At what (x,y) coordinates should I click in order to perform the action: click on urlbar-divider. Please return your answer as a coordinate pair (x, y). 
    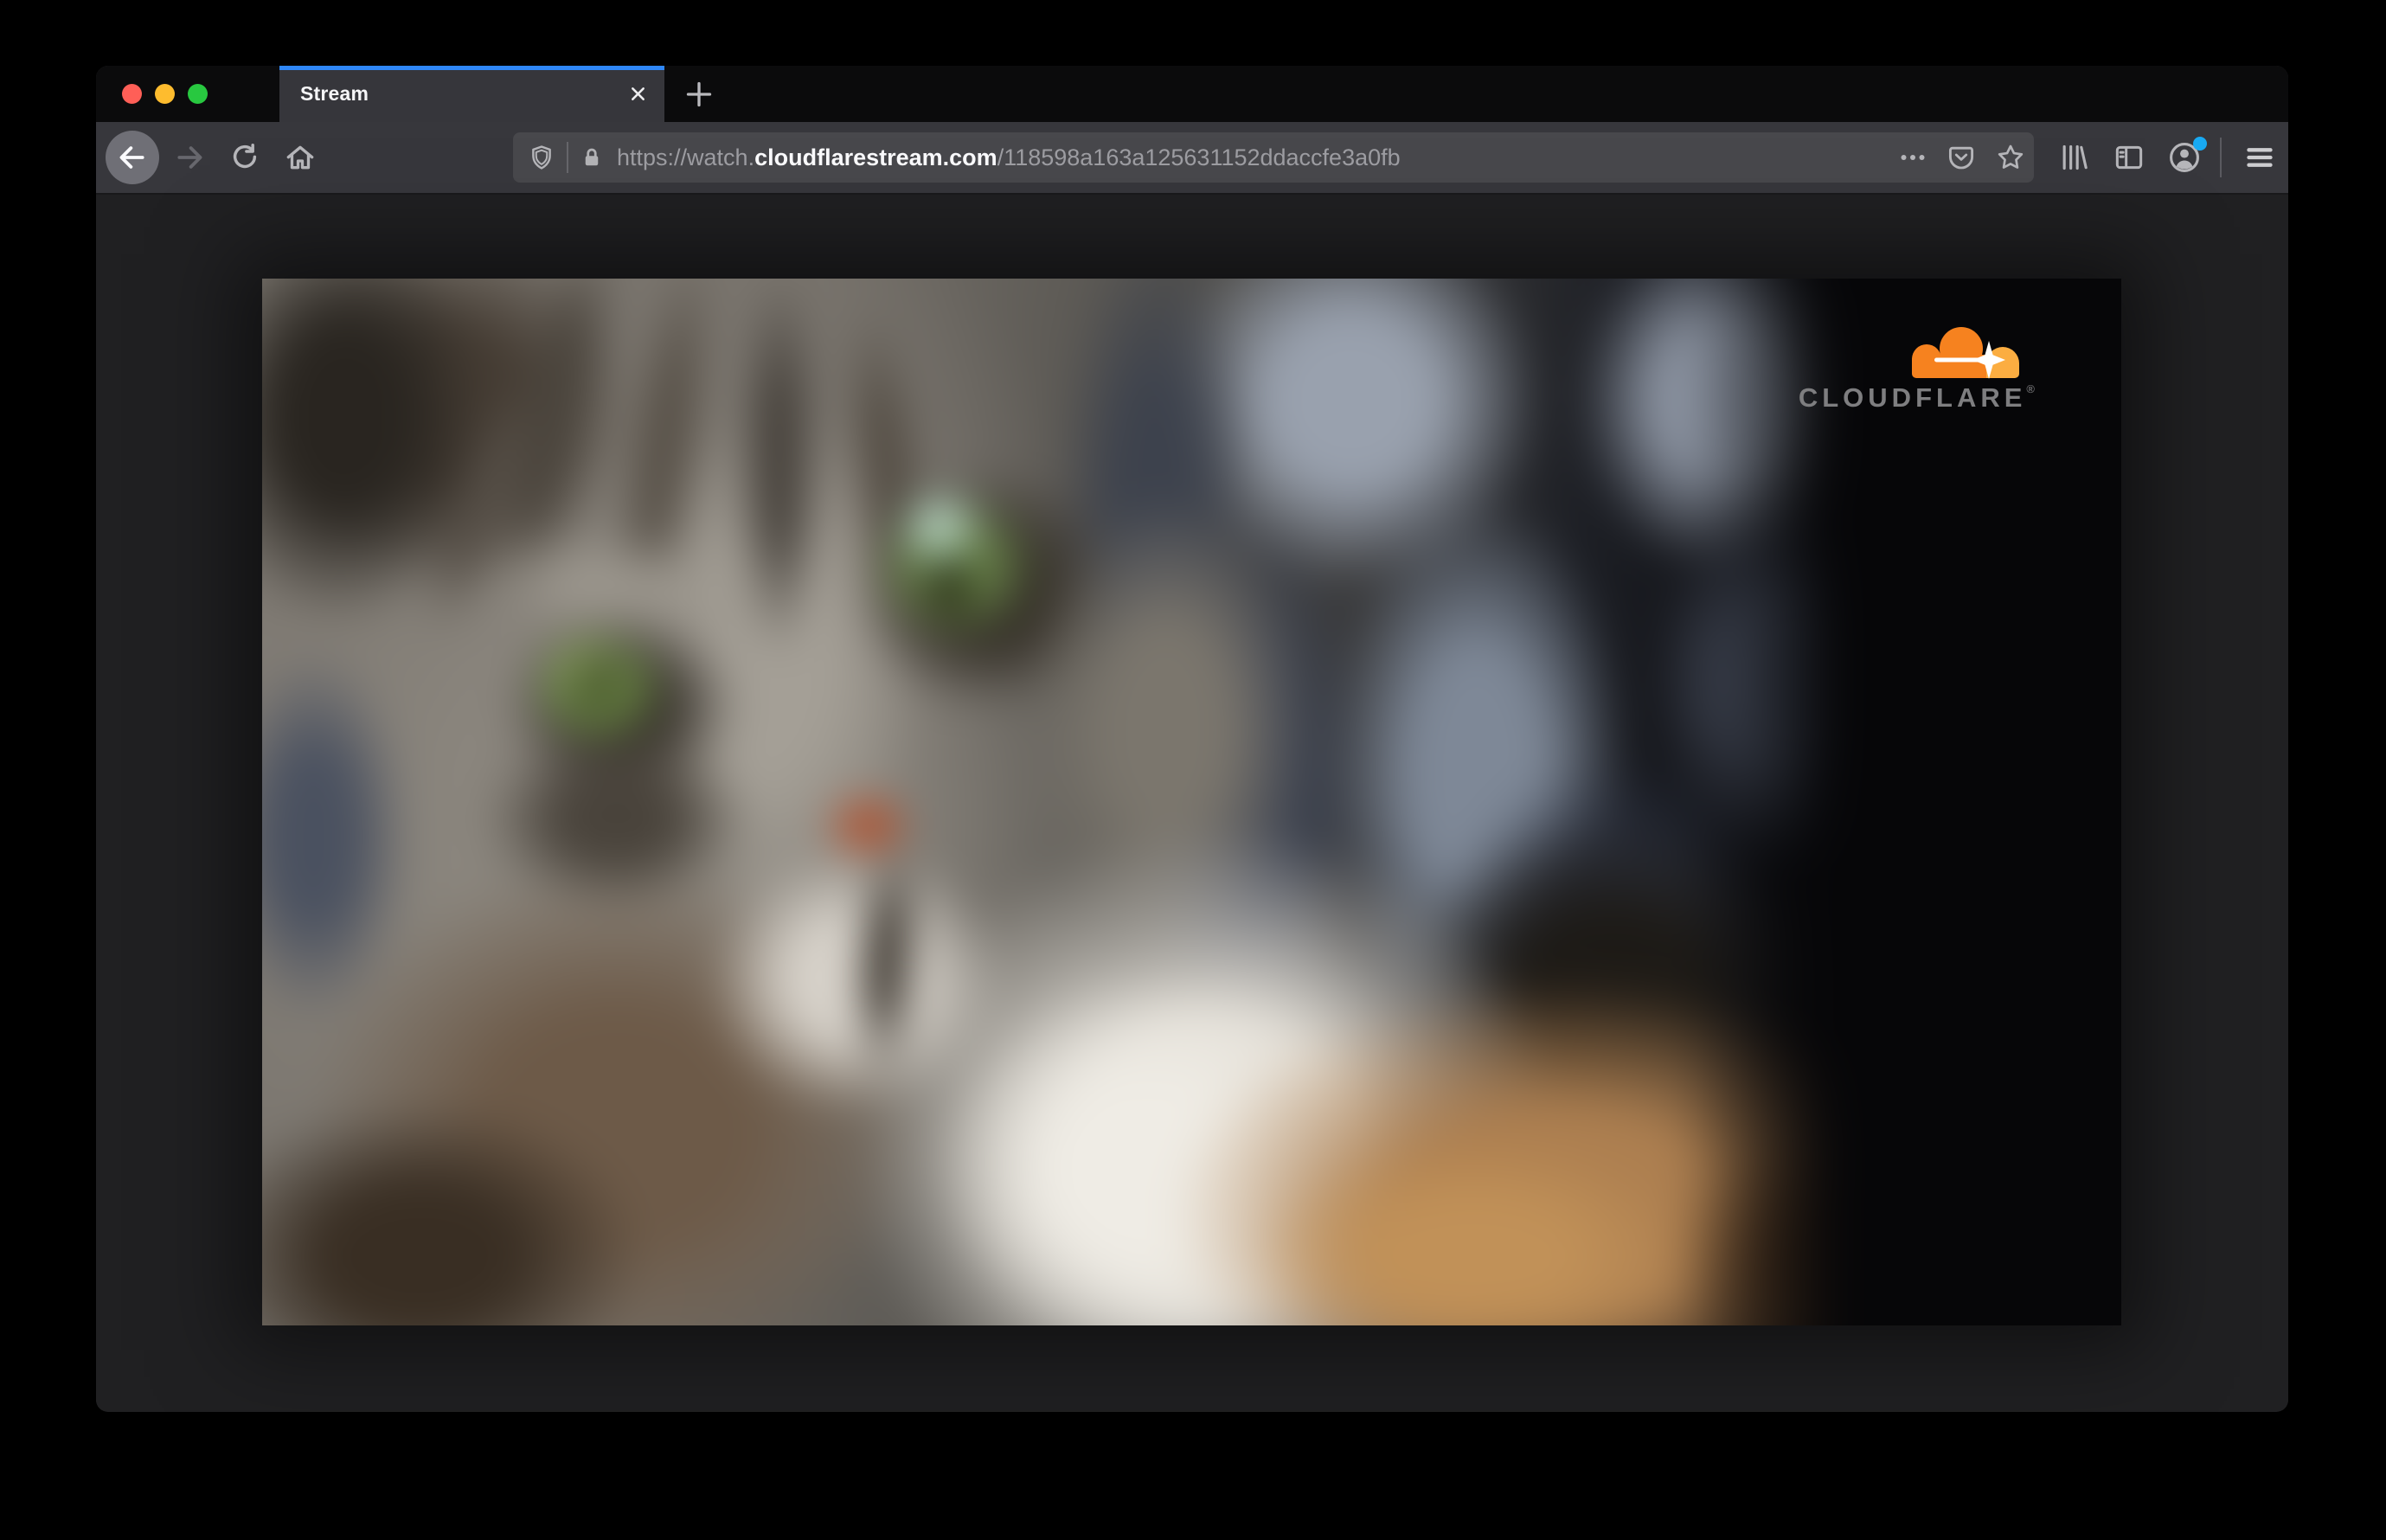
    Looking at the image, I should click on (567, 157).